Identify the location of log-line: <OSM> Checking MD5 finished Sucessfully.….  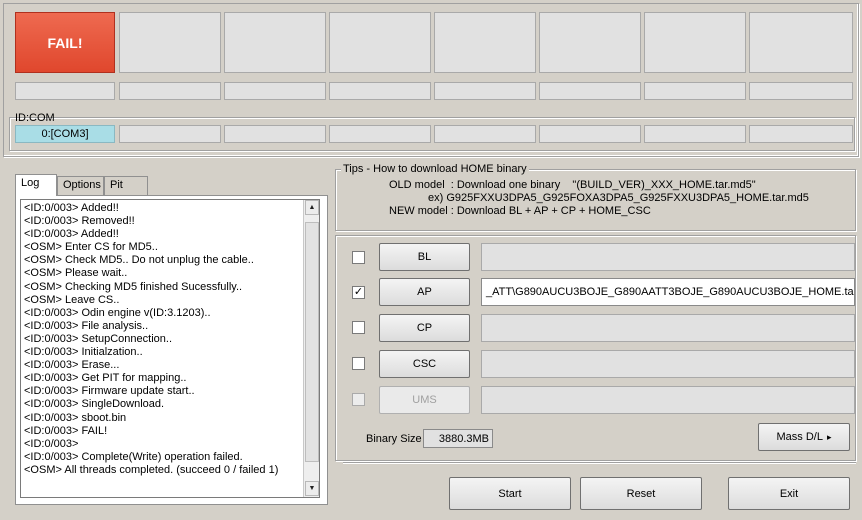
(133, 286).